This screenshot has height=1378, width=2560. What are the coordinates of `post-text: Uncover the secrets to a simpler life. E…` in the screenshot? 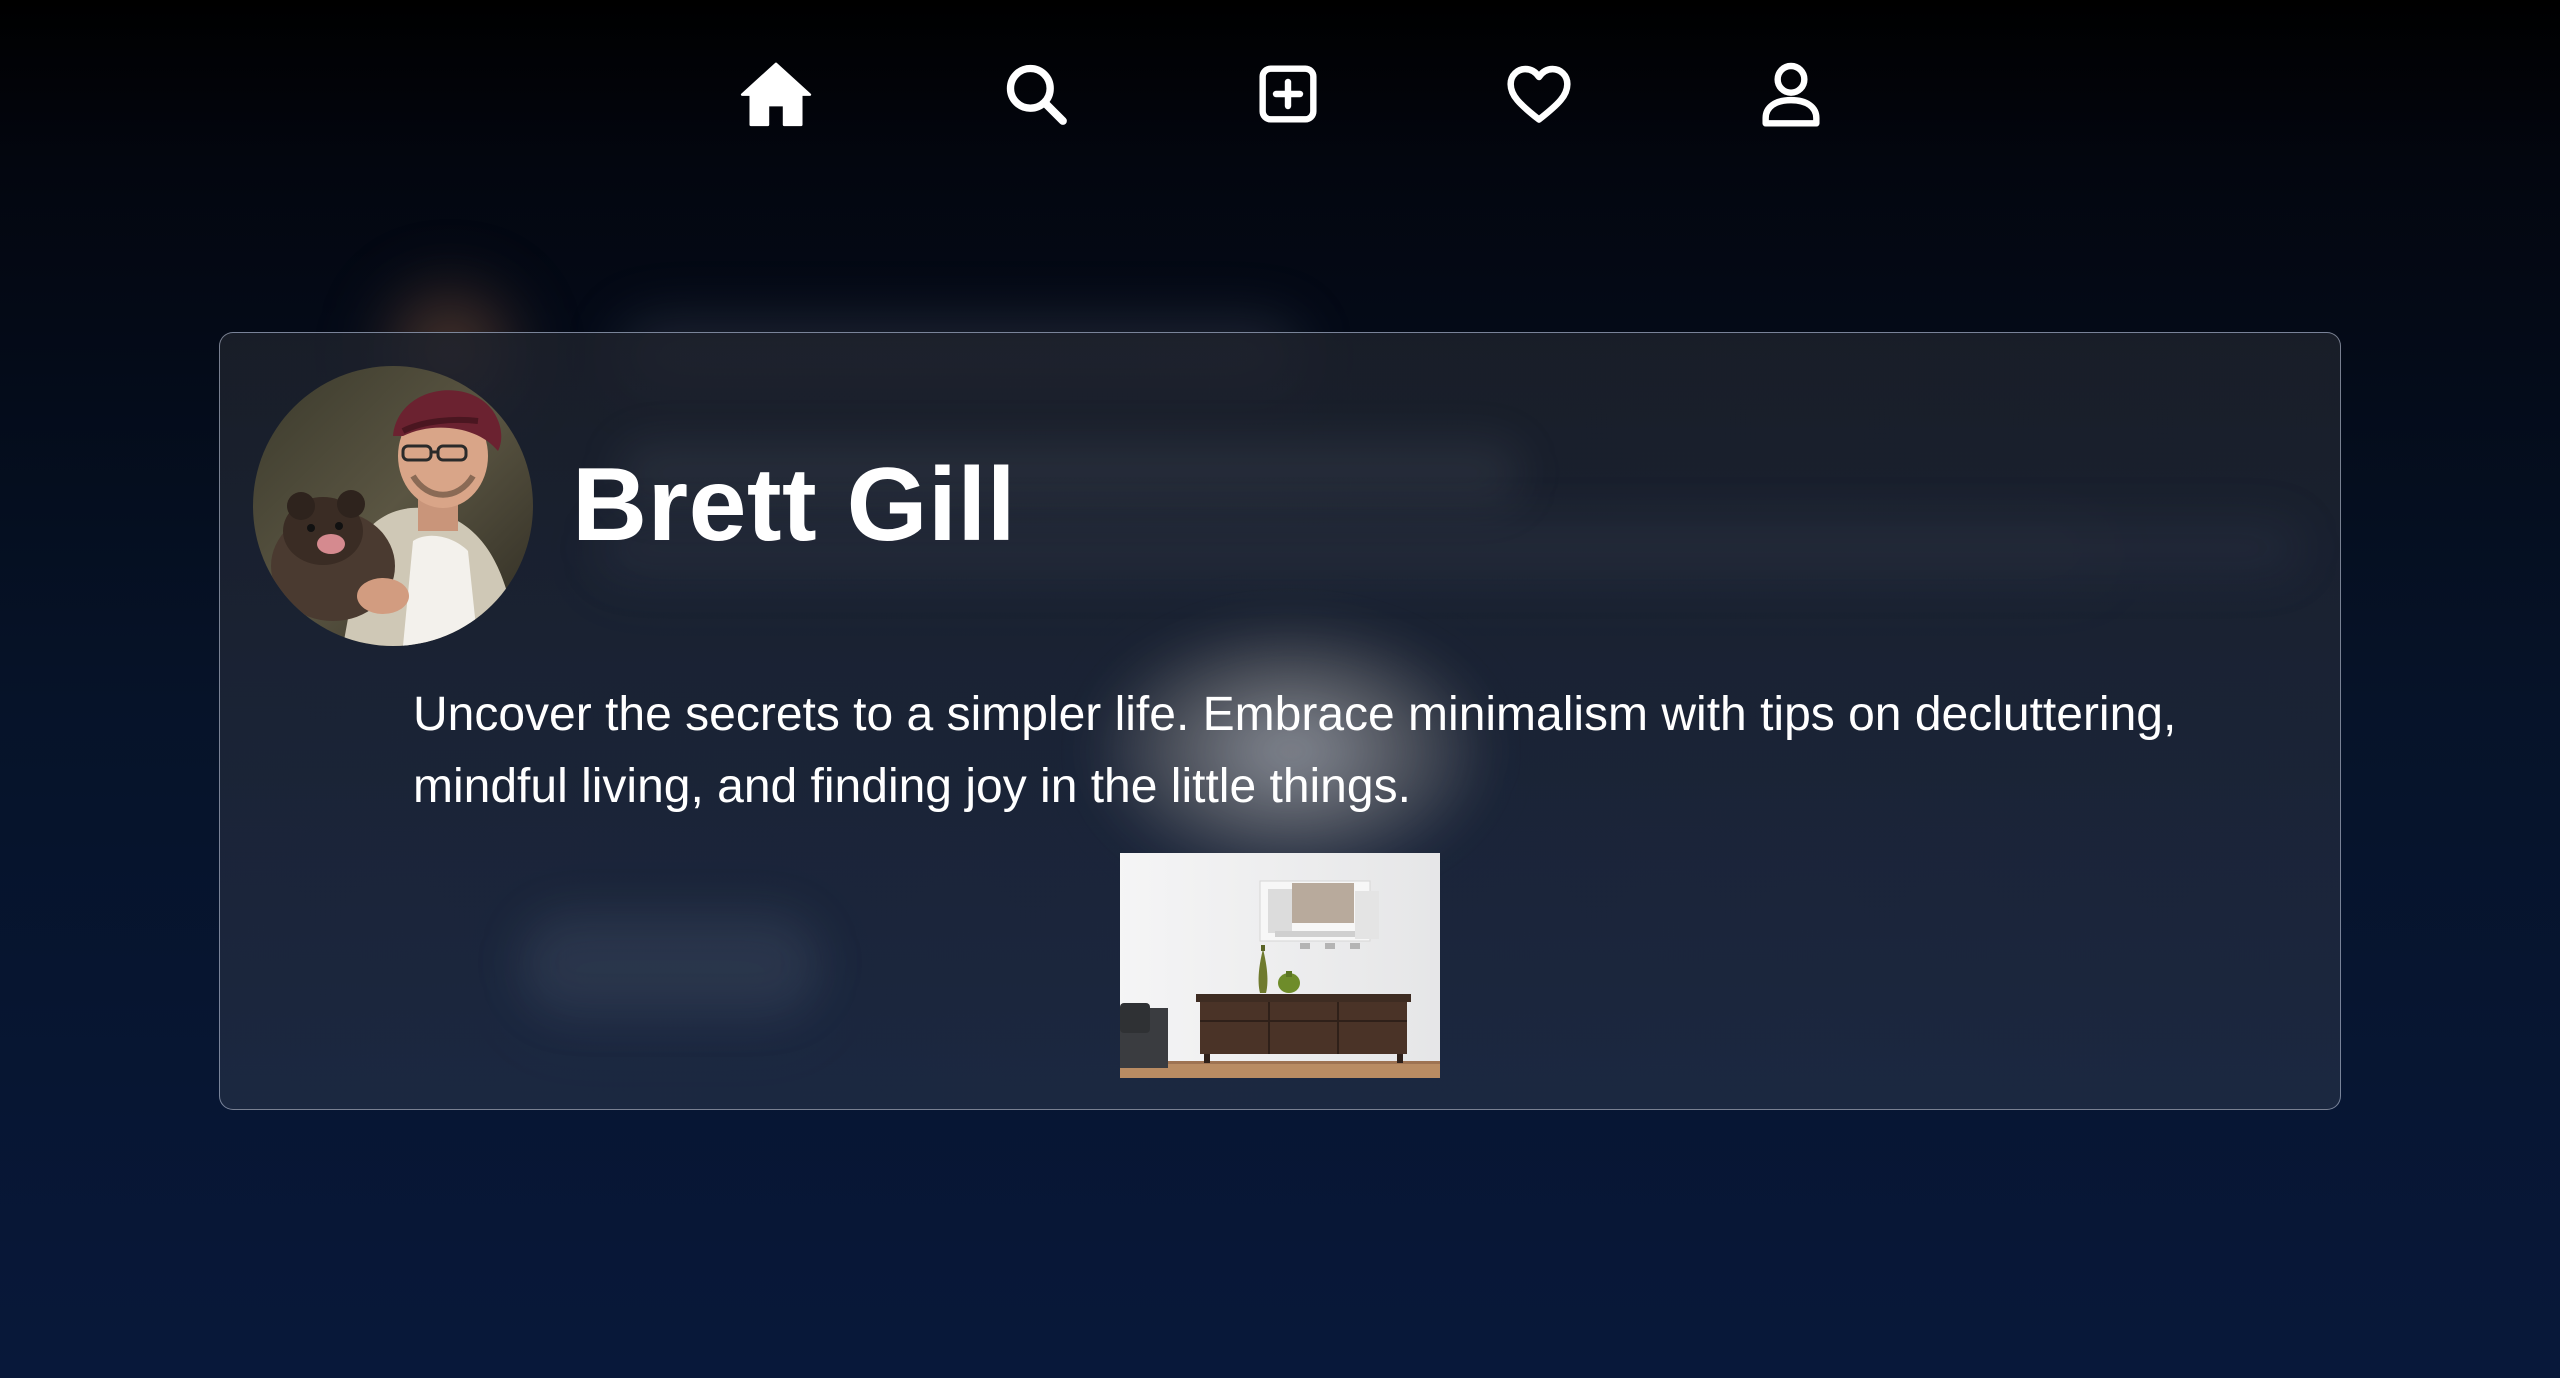 It's located at (1295, 750).